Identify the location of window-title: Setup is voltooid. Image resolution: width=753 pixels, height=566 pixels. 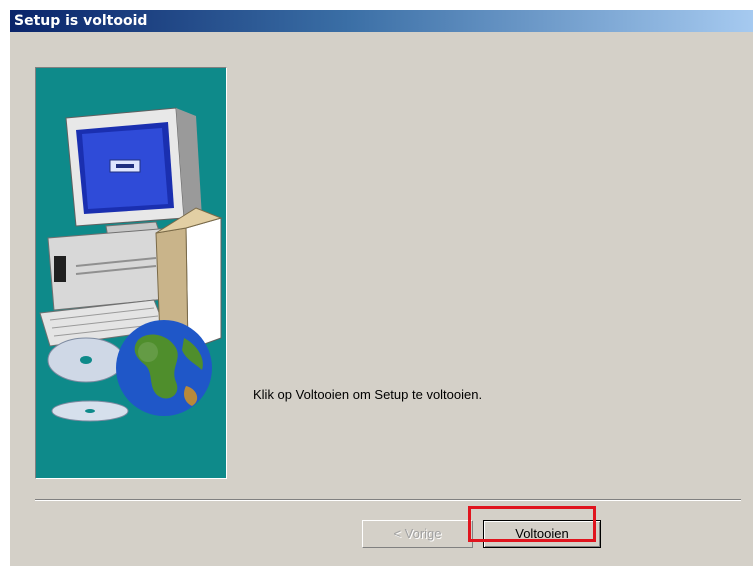
(81, 21).